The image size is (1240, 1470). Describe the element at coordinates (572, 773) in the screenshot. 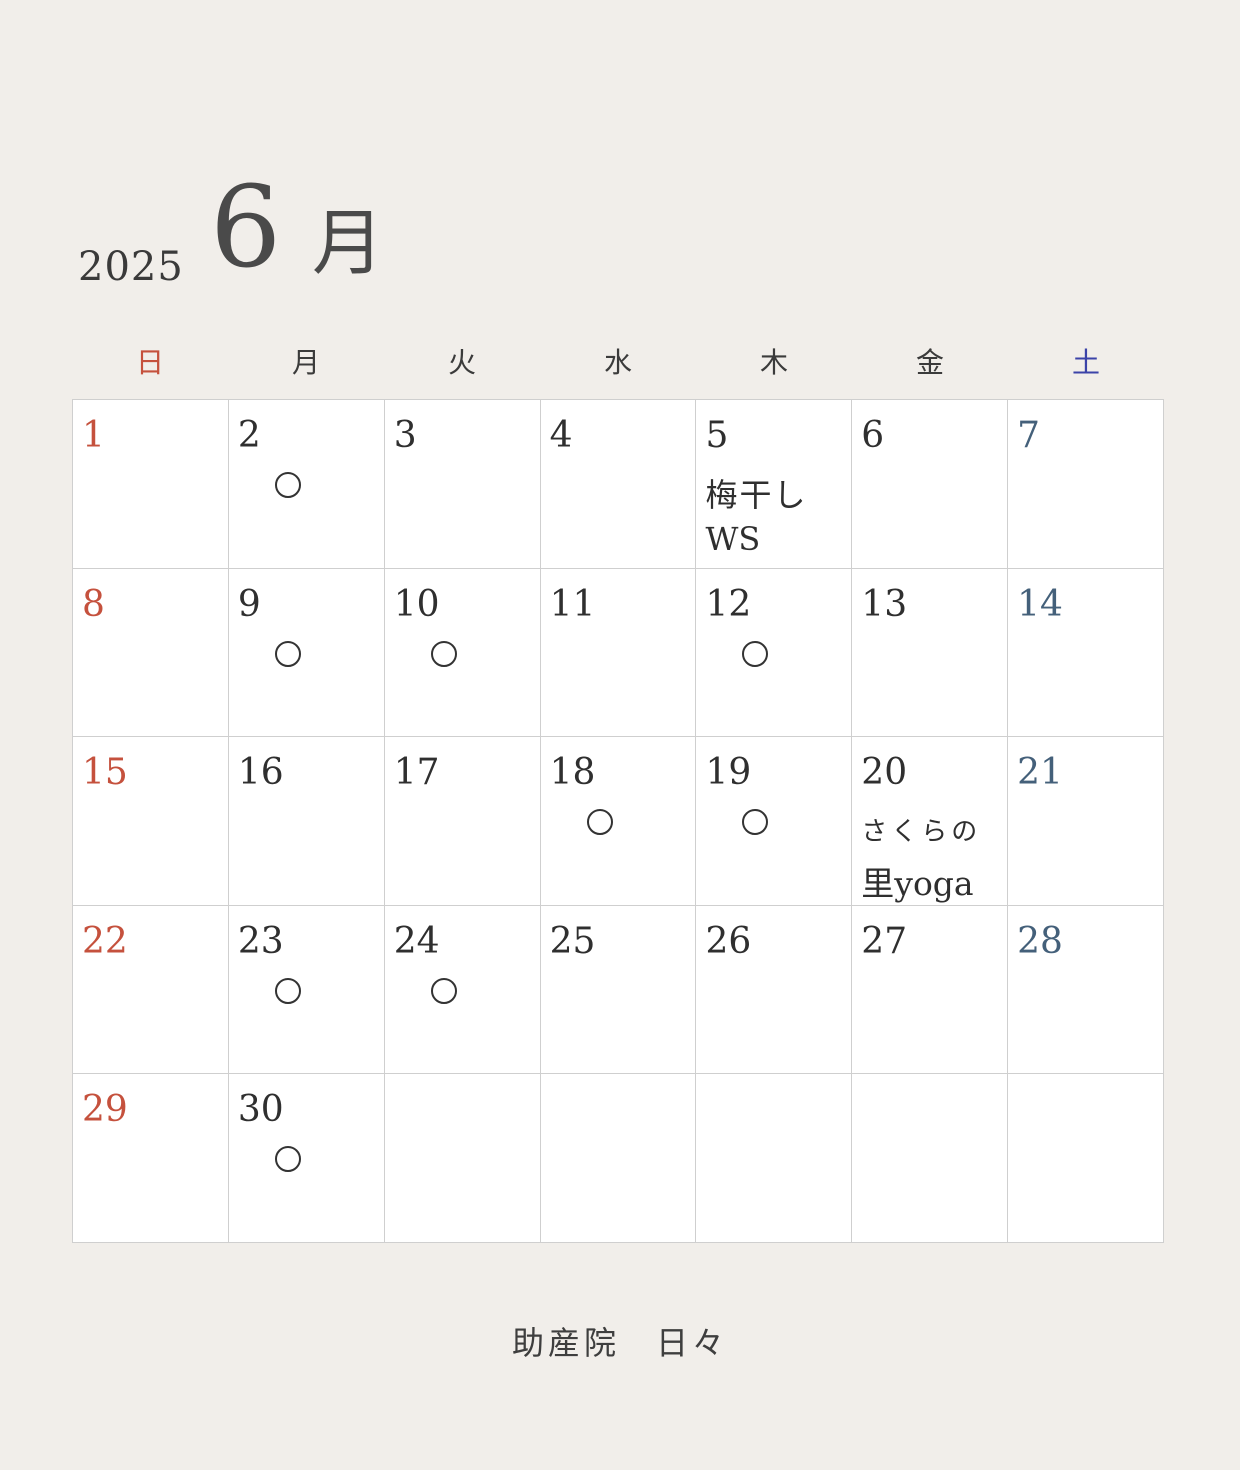

I see `day-number: 18` at that location.